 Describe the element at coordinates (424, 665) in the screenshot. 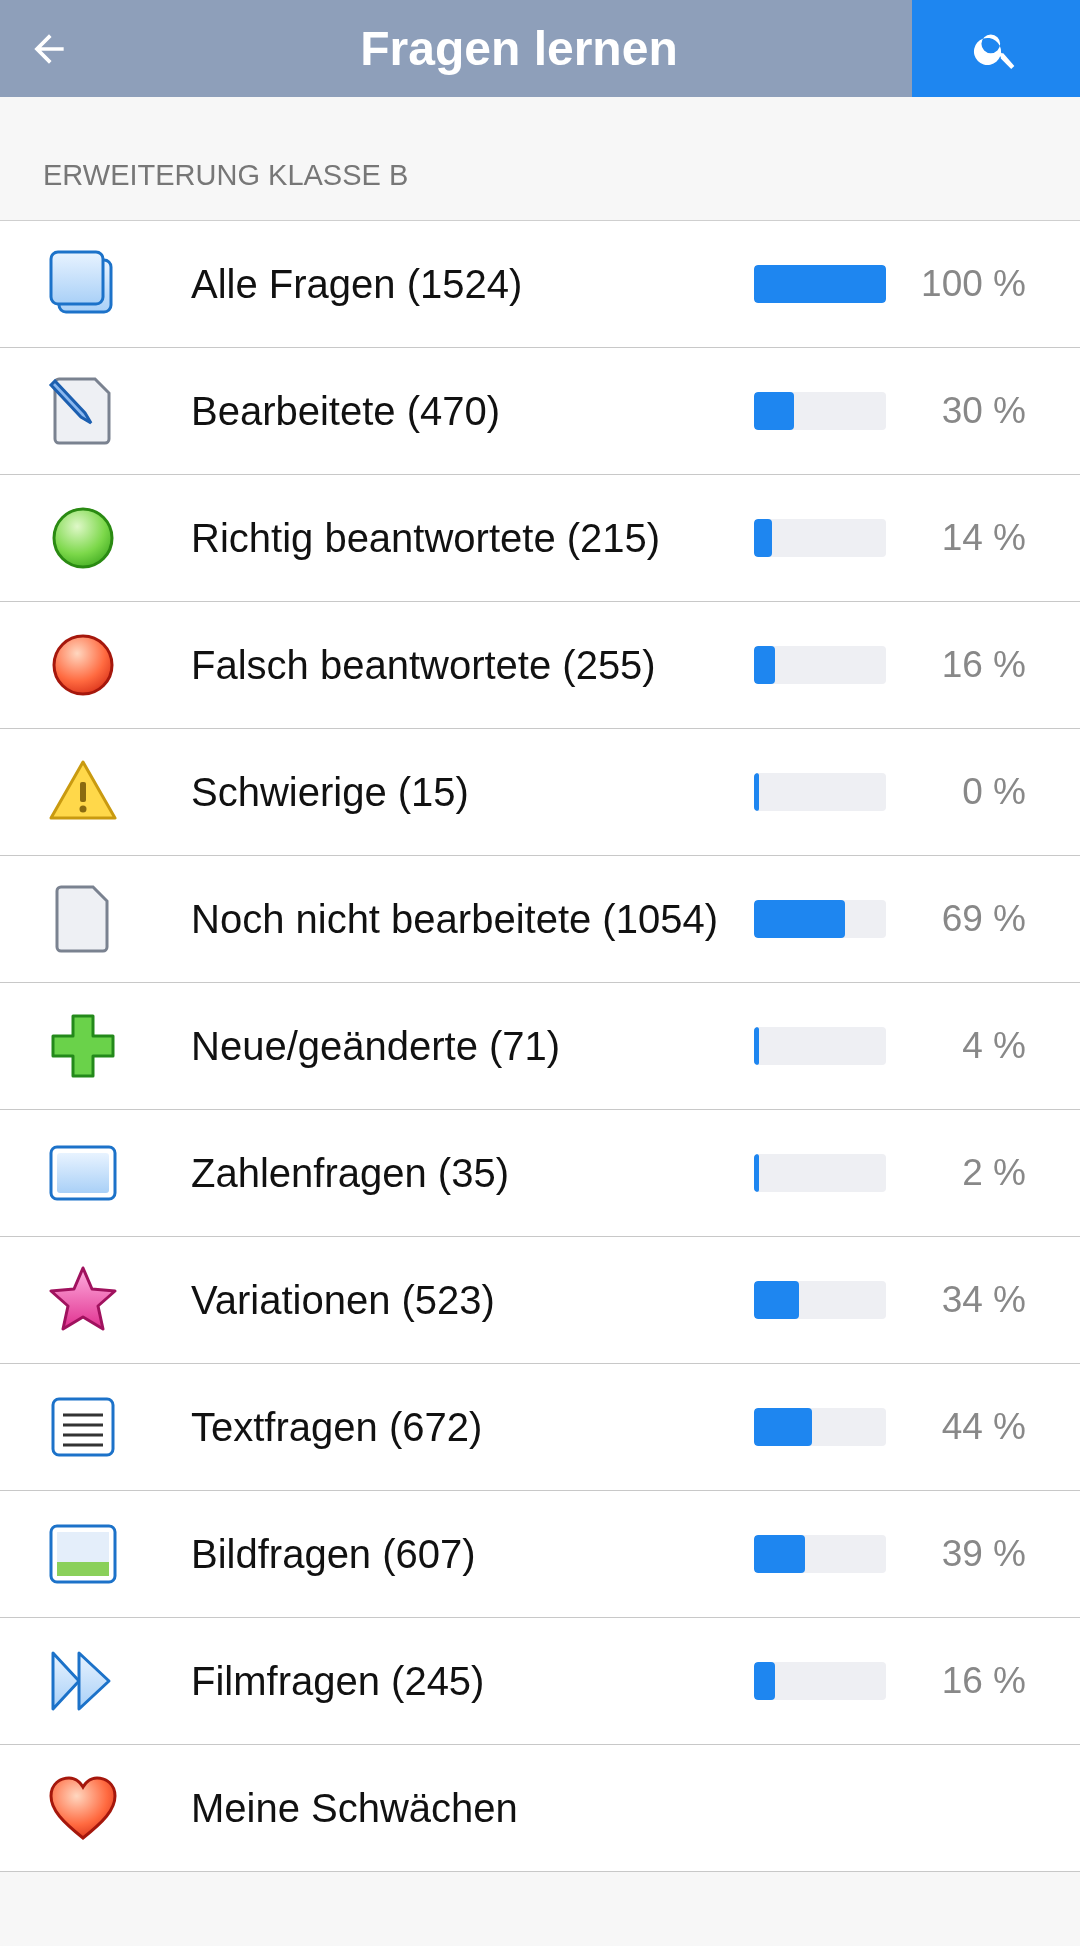

I see `item-label: Falsch beantwortete (255)` at that location.